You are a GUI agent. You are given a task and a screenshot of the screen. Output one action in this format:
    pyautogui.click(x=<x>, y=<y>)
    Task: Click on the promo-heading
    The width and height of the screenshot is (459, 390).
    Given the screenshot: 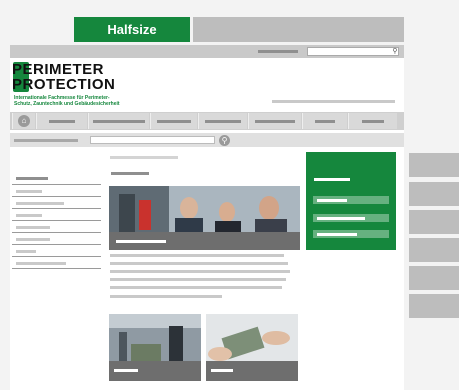 What is the action you would take?
    pyautogui.click(x=332, y=179)
    